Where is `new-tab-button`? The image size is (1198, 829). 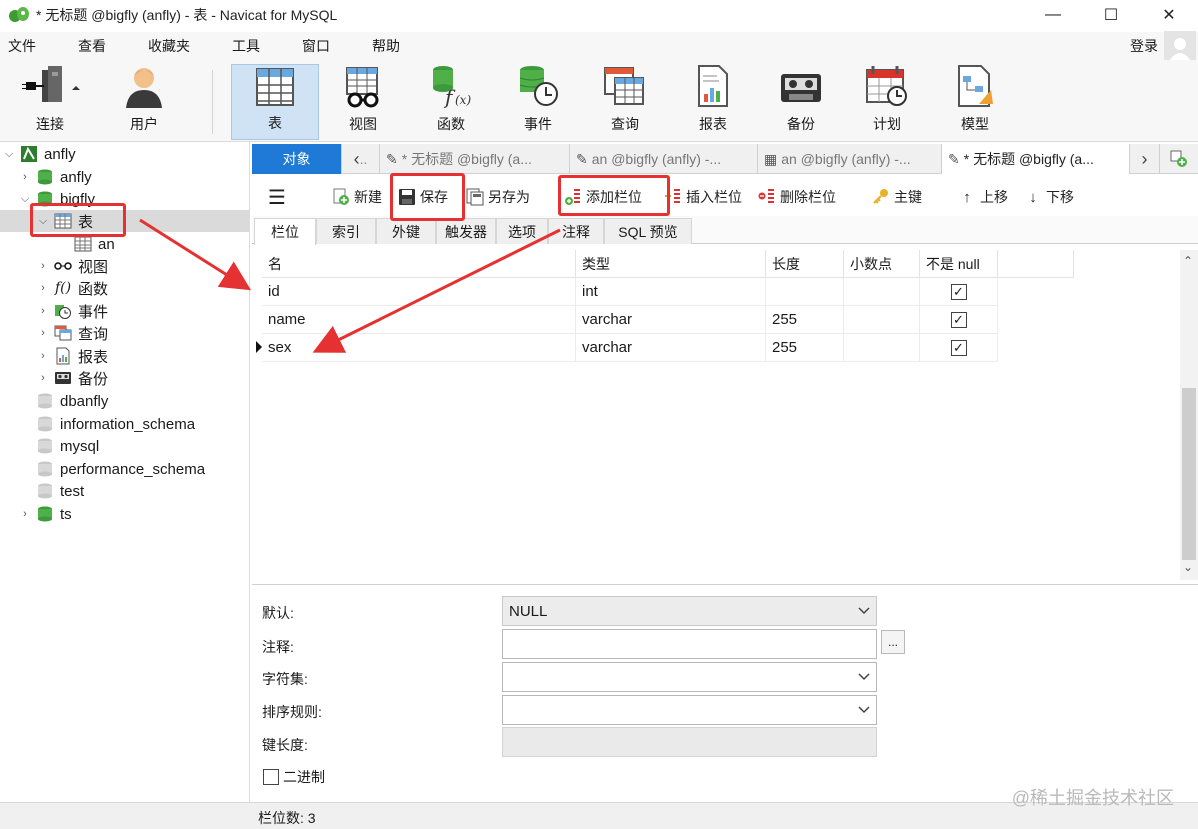
new-tab-button is located at coordinates (1179, 159).